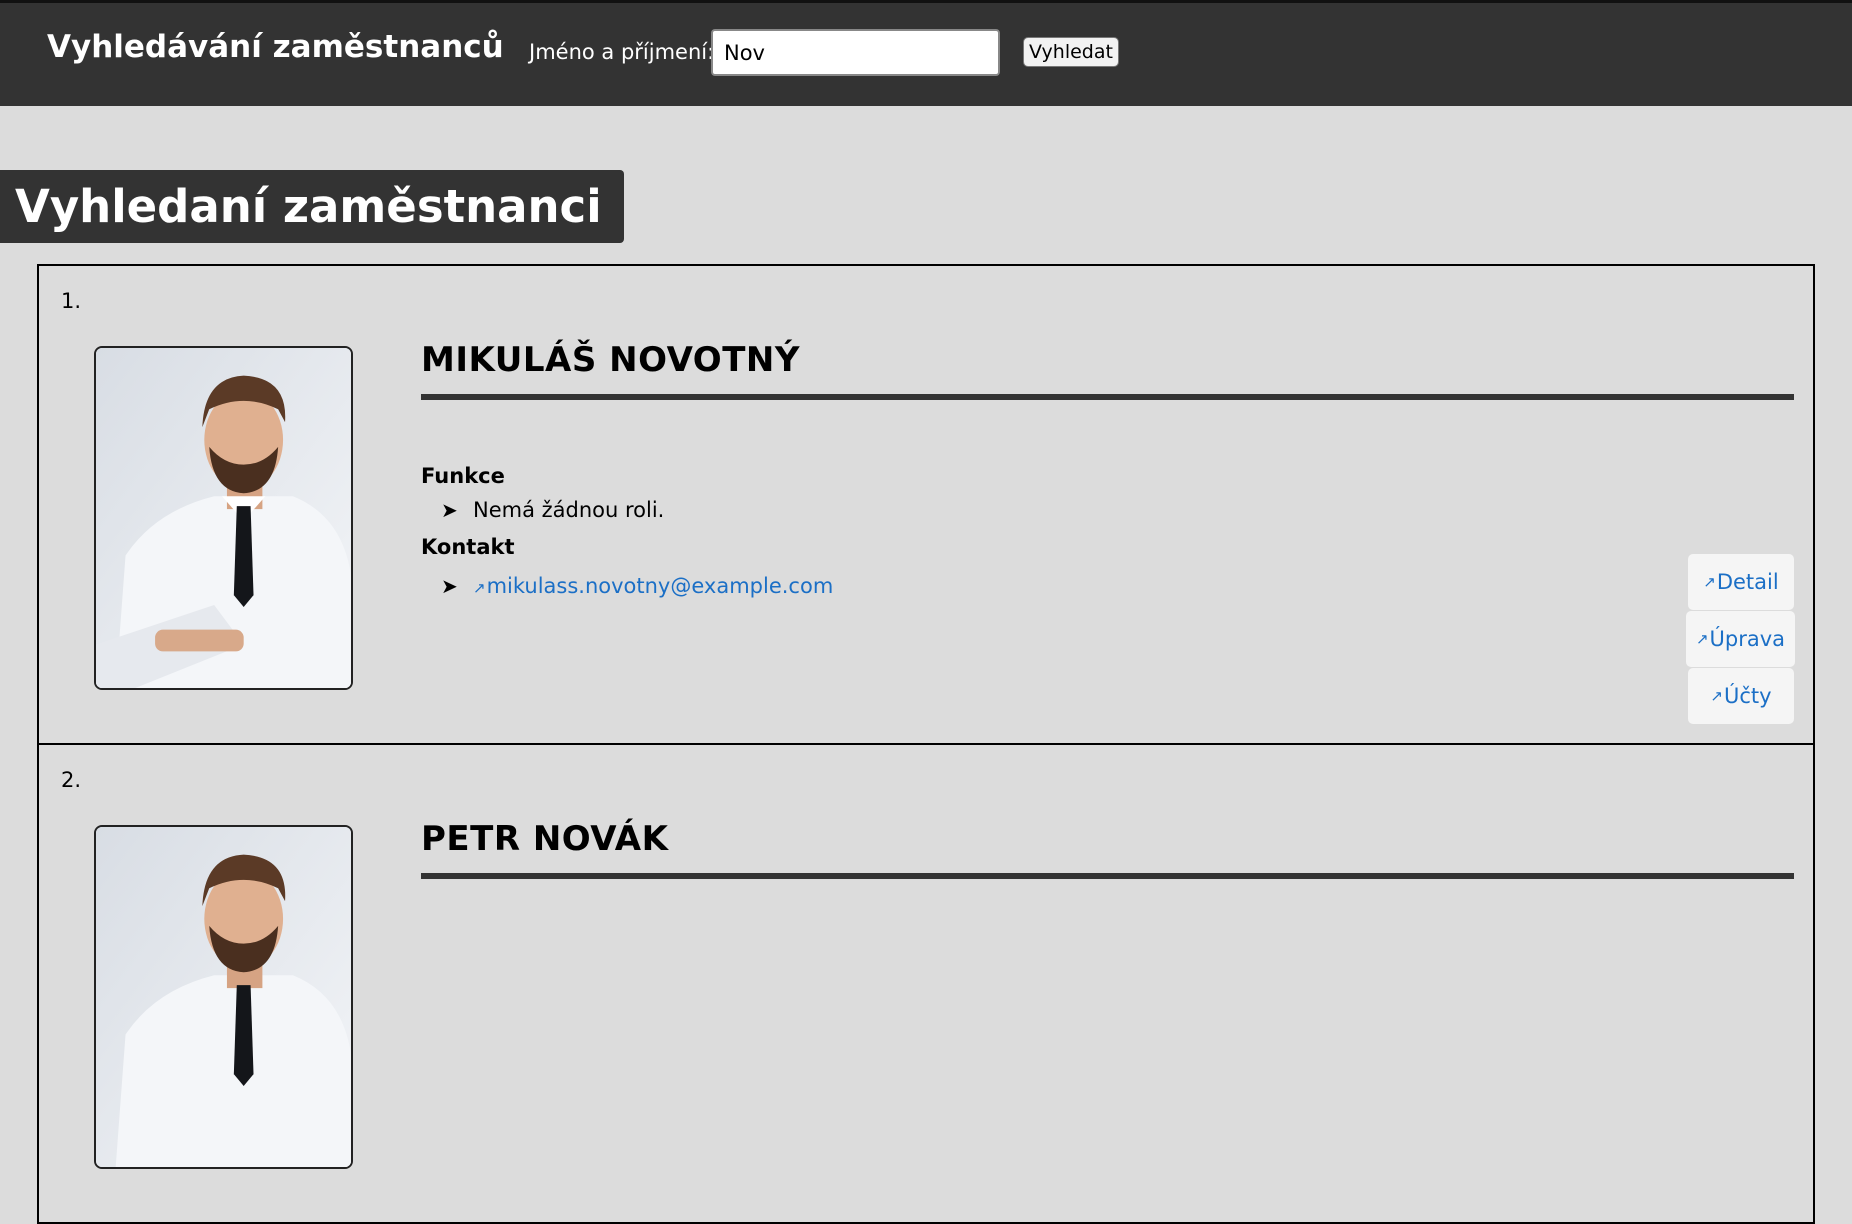  What do you see at coordinates (1071, 52) in the screenshot?
I see `search-button: Vyhledat` at bounding box center [1071, 52].